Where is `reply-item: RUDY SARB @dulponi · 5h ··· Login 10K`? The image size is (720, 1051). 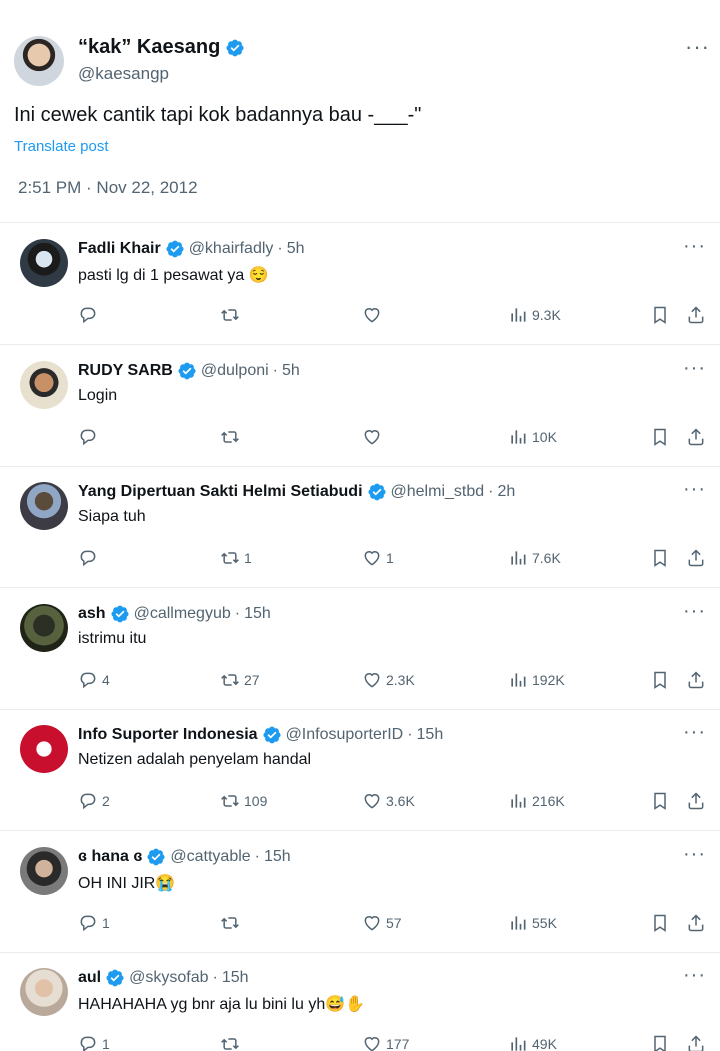
reply-item: RUDY SARB @dulponi · 5h ··· Login 10K is located at coordinates (360, 405).